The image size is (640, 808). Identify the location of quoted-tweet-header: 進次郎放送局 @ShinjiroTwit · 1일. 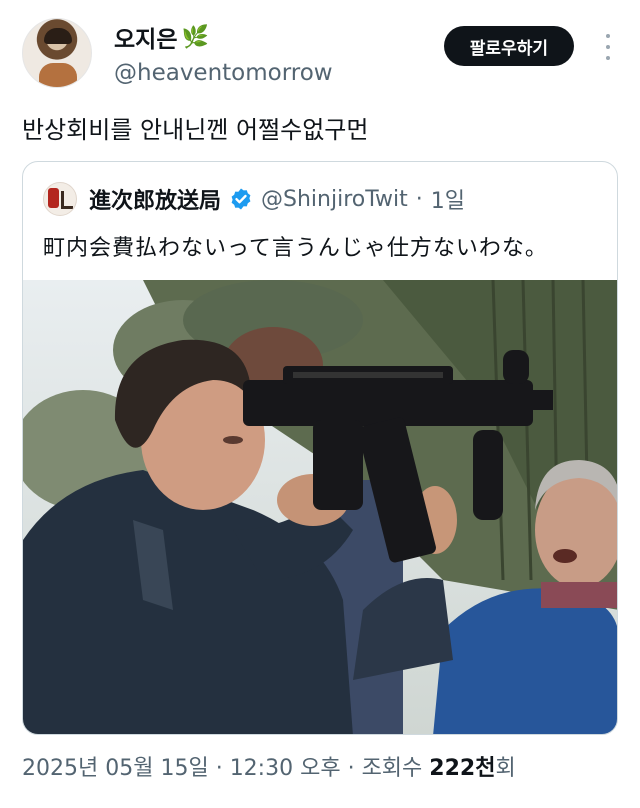
(254, 199).